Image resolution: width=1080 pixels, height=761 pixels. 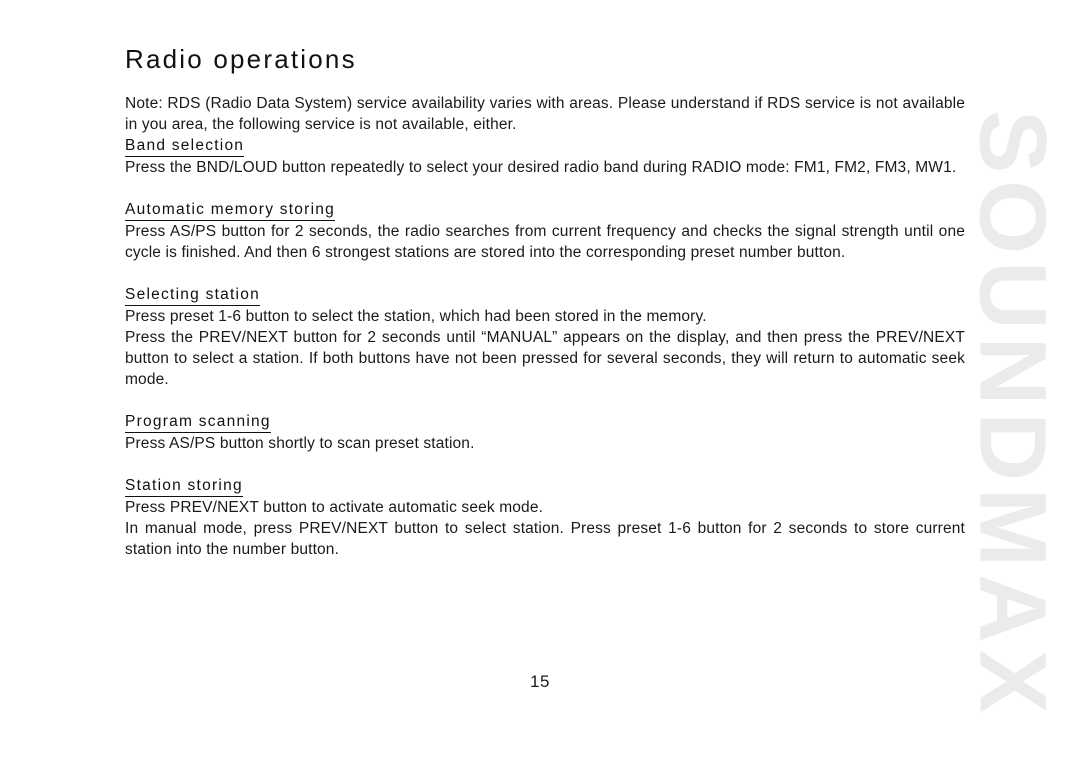 I want to click on section-heading-row: Band selection, so click(x=545, y=146).